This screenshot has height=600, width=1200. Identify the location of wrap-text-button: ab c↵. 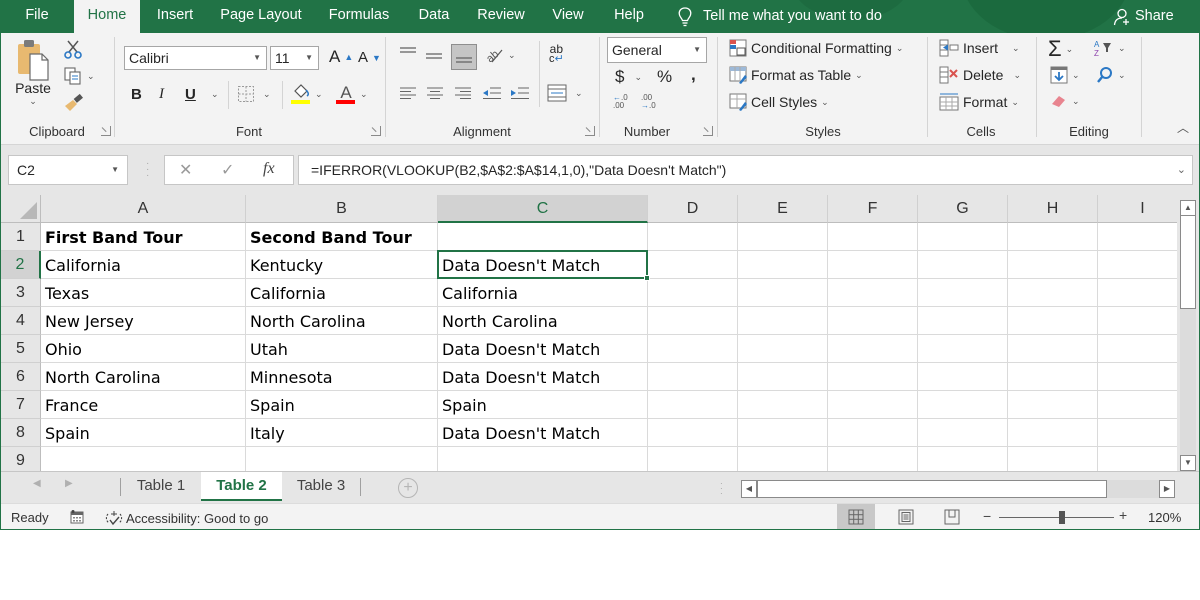
(556, 54).